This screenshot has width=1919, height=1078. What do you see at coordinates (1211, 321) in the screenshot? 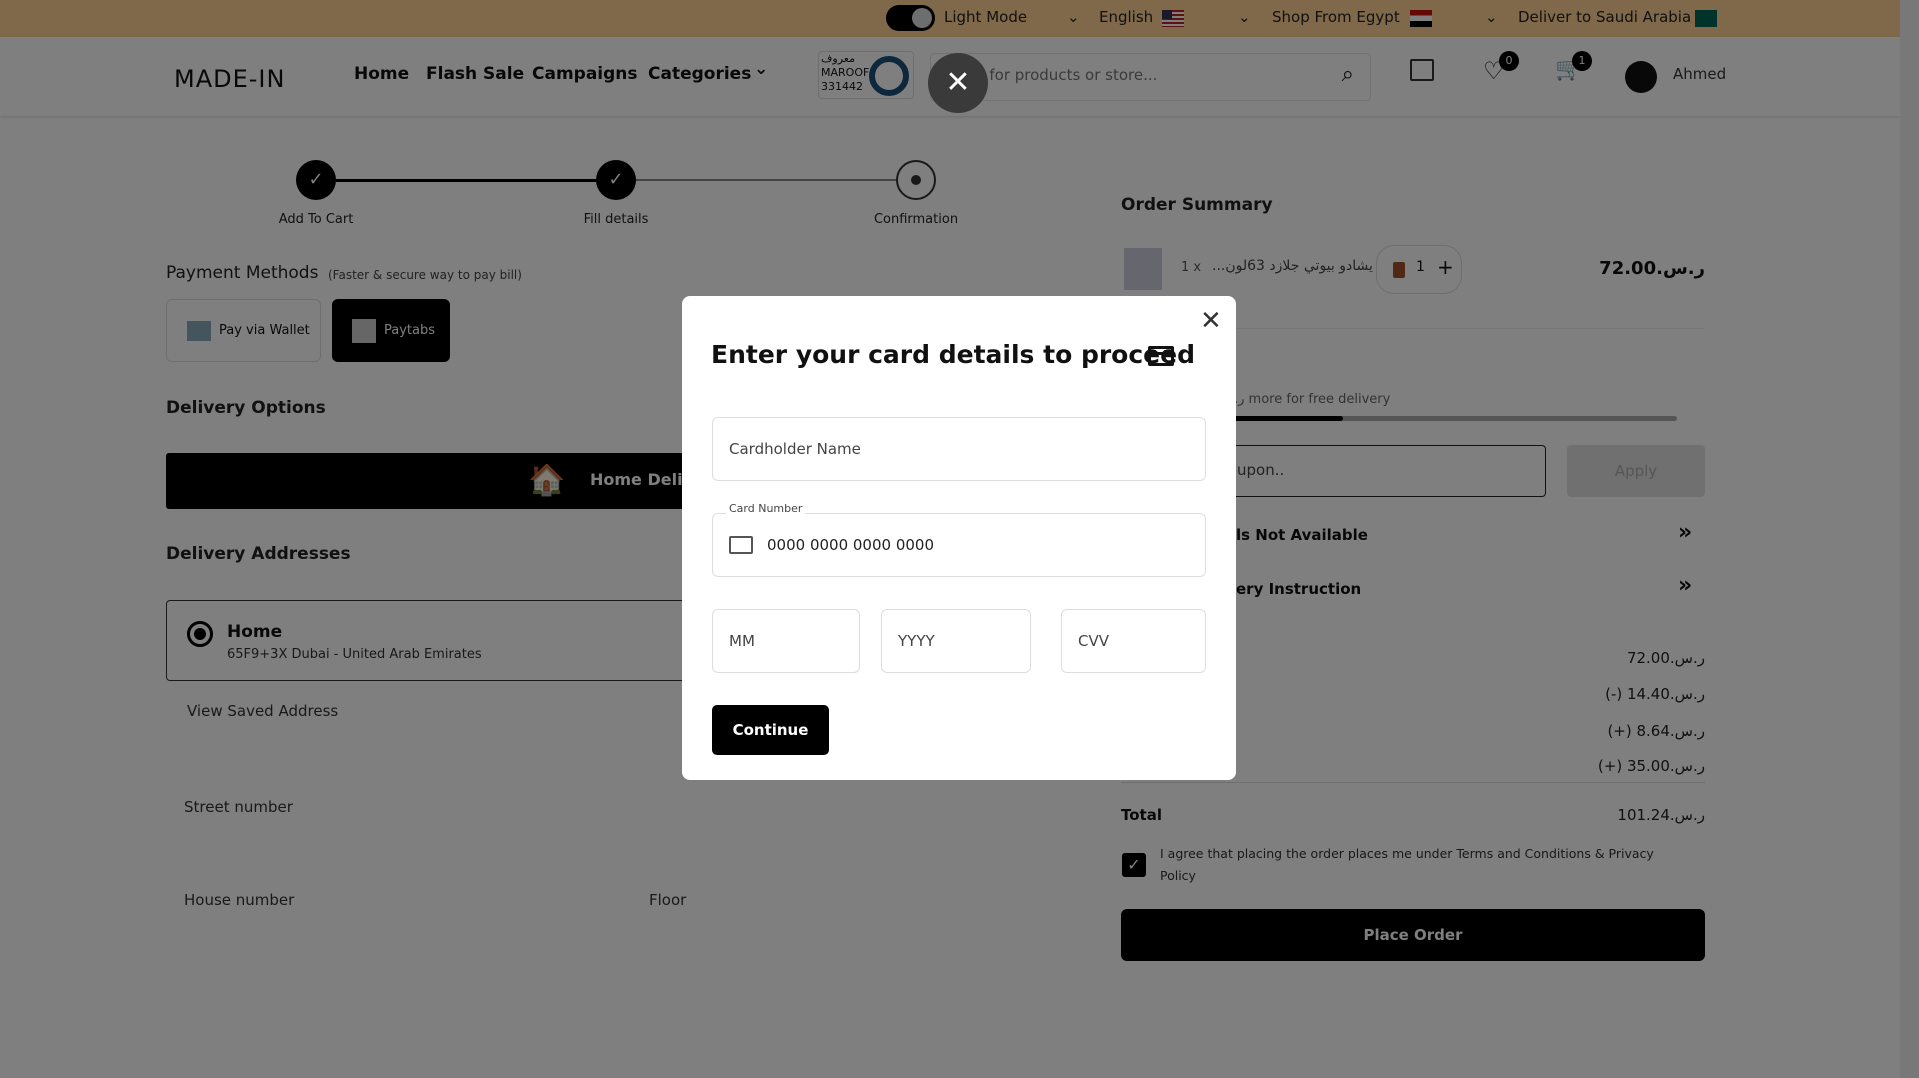
I see `close-icon: ✕` at bounding box center [1211, 321].